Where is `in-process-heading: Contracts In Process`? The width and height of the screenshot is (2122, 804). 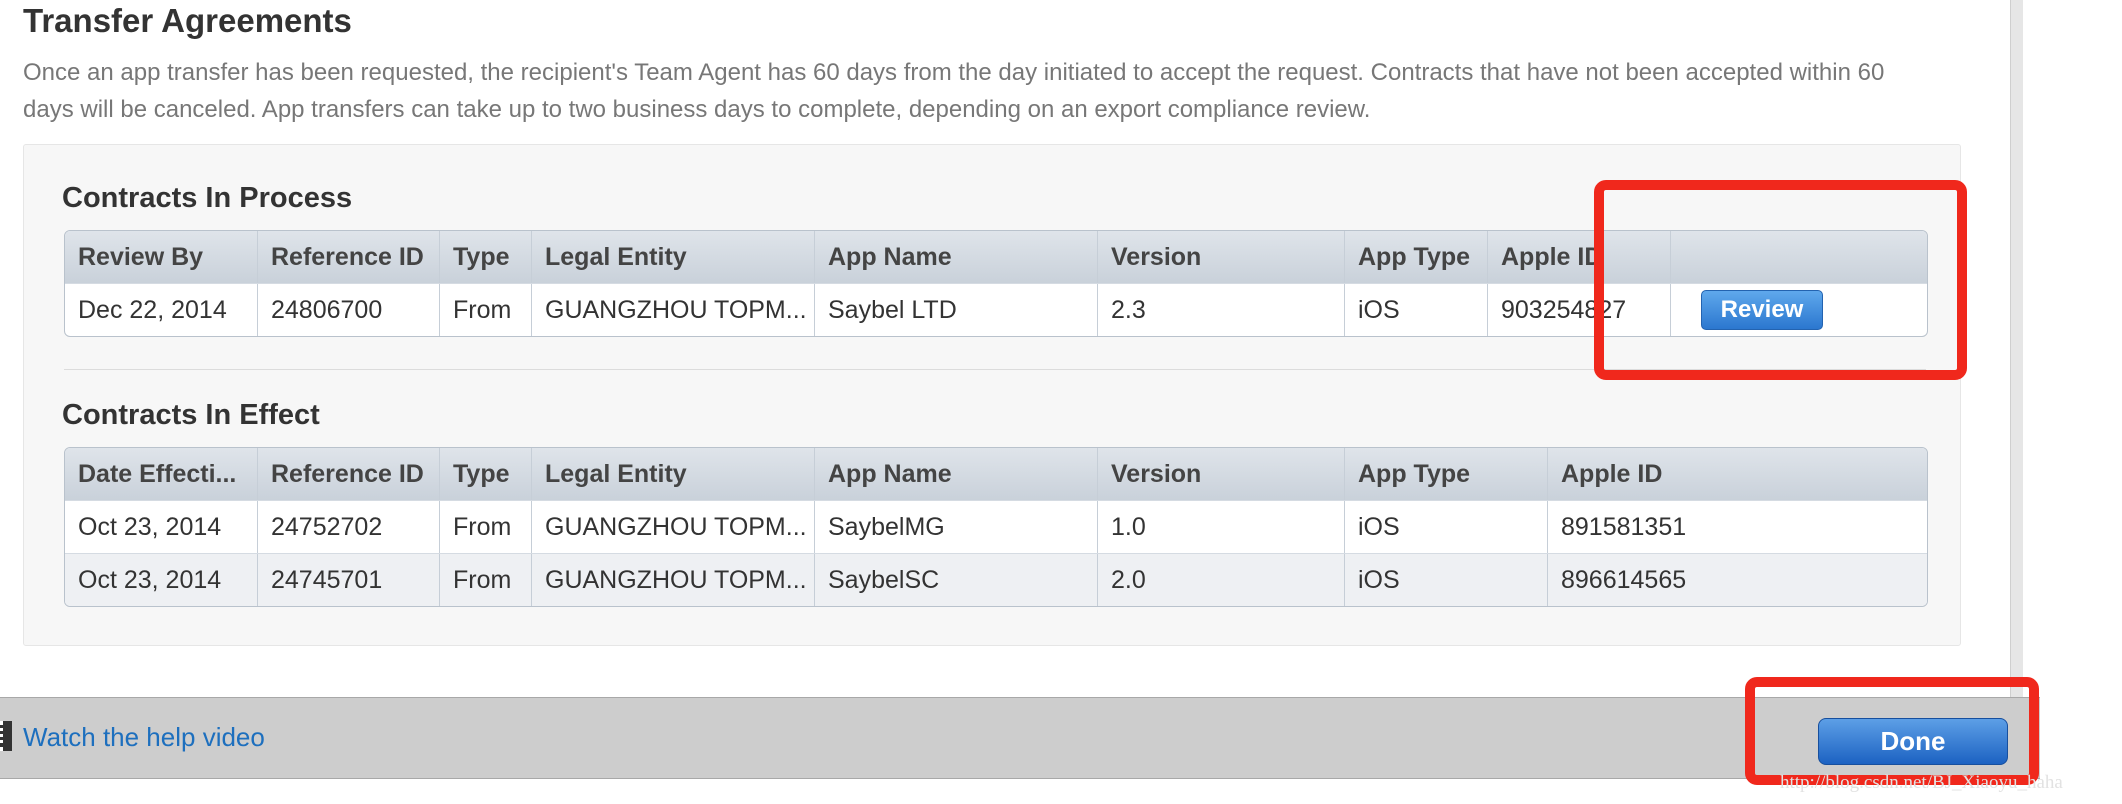
in-process-heading: Contracts In Process is located at coordinates (207, 198).